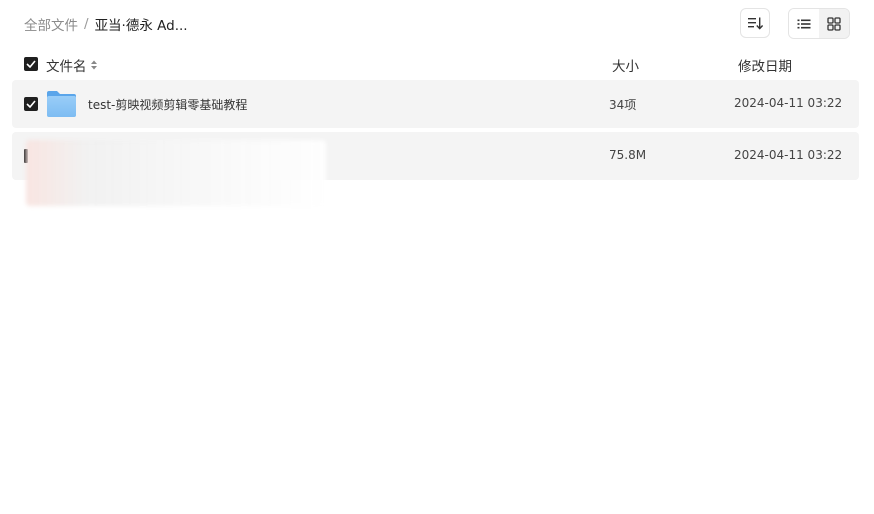  I want to click on grid-view-icon, so click(834, 23).